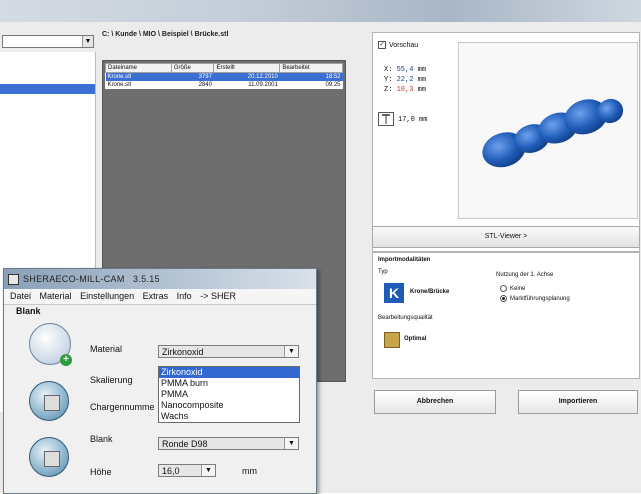 Image resolution: width=641 pixels, height=494 pixels. Describe the element at coordinates (404, 45) in the screenshot. I see `preview-checkbox-label: Vorschau` at that location.